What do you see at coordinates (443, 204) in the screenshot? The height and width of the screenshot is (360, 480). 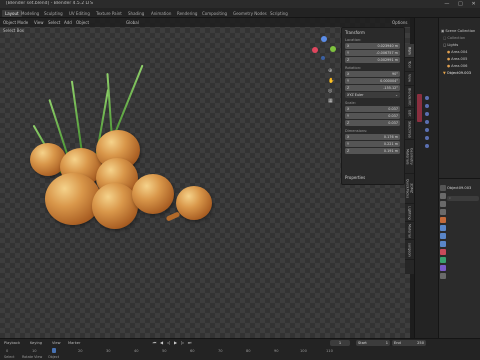 I see `output-icon` at bounding box center [443, 204].